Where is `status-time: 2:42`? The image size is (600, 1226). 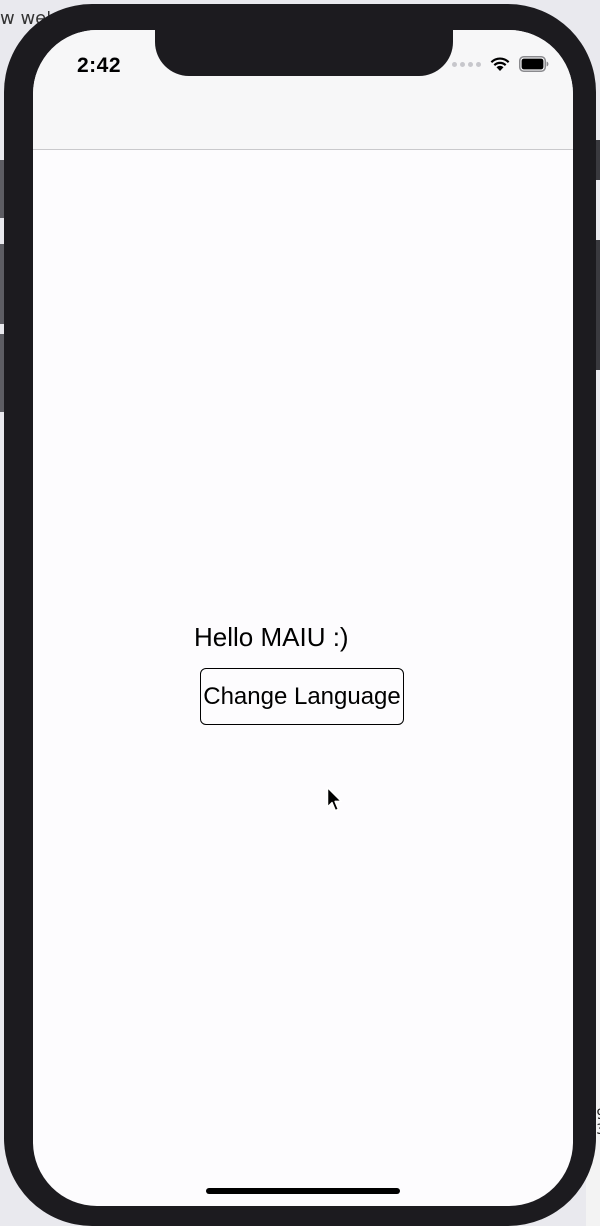 status-time: 2:42 is located at coordinates (99, 65).